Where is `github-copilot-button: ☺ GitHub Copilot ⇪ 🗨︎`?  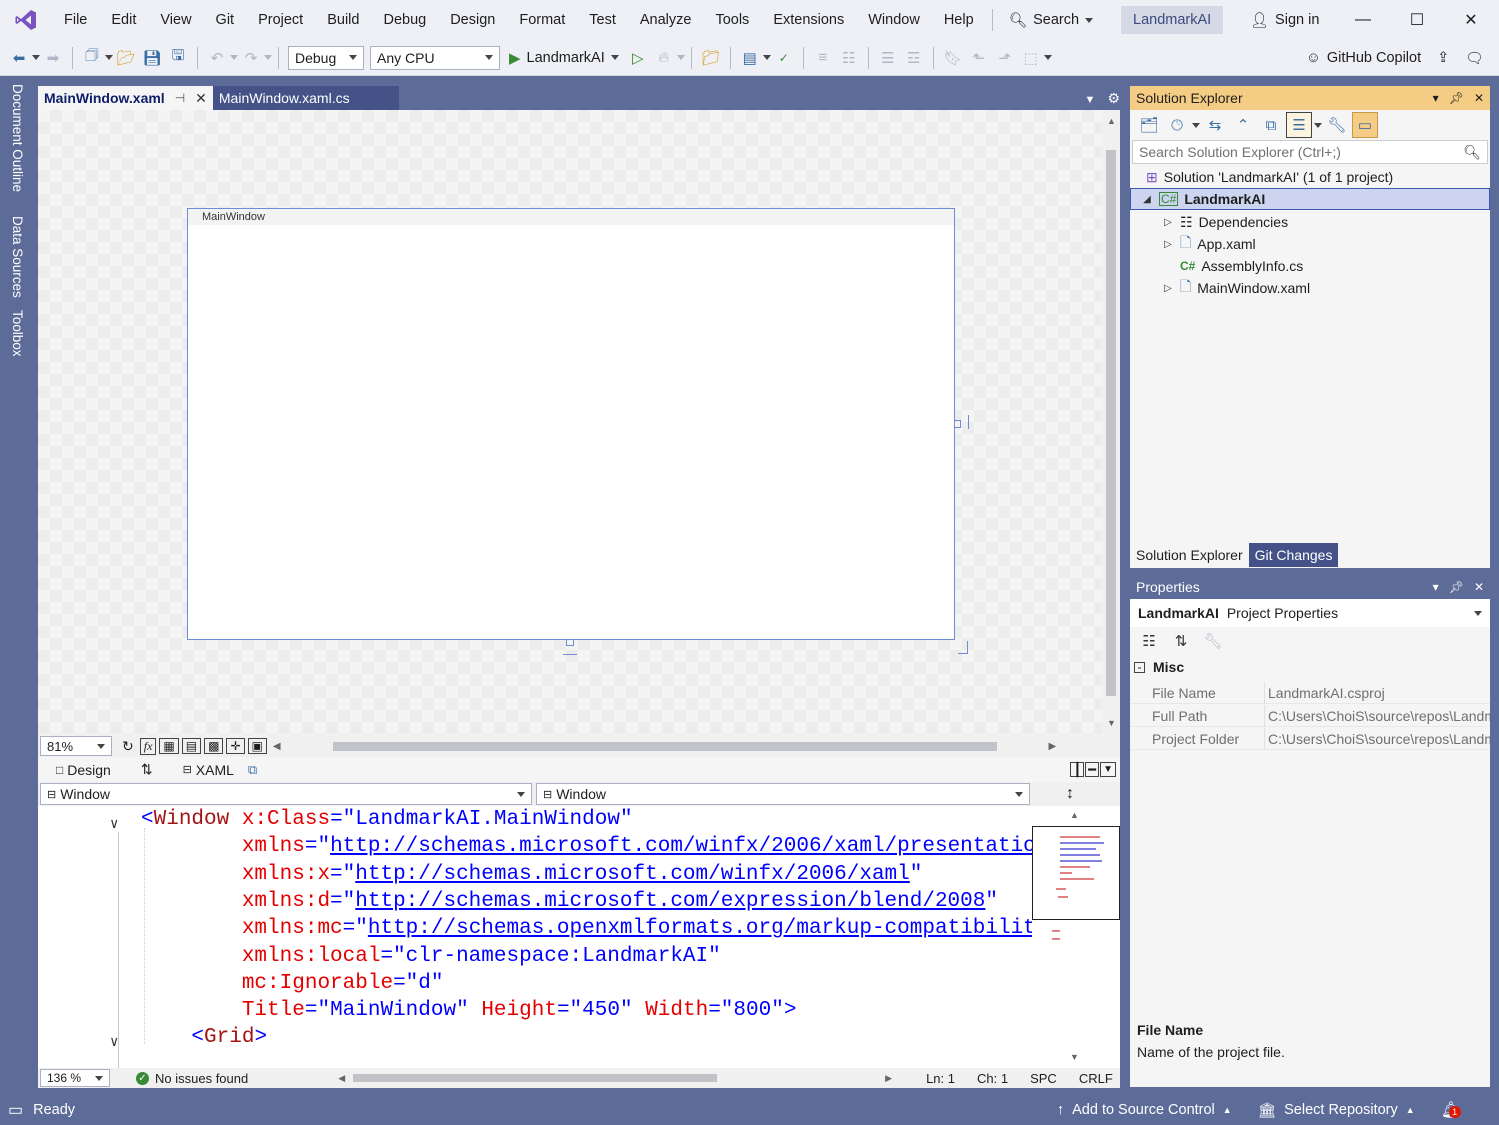
github-copilot-button: ☺ GitHub Copilot ⇪ 🗨︎ is located at coordinates (1395, 58).